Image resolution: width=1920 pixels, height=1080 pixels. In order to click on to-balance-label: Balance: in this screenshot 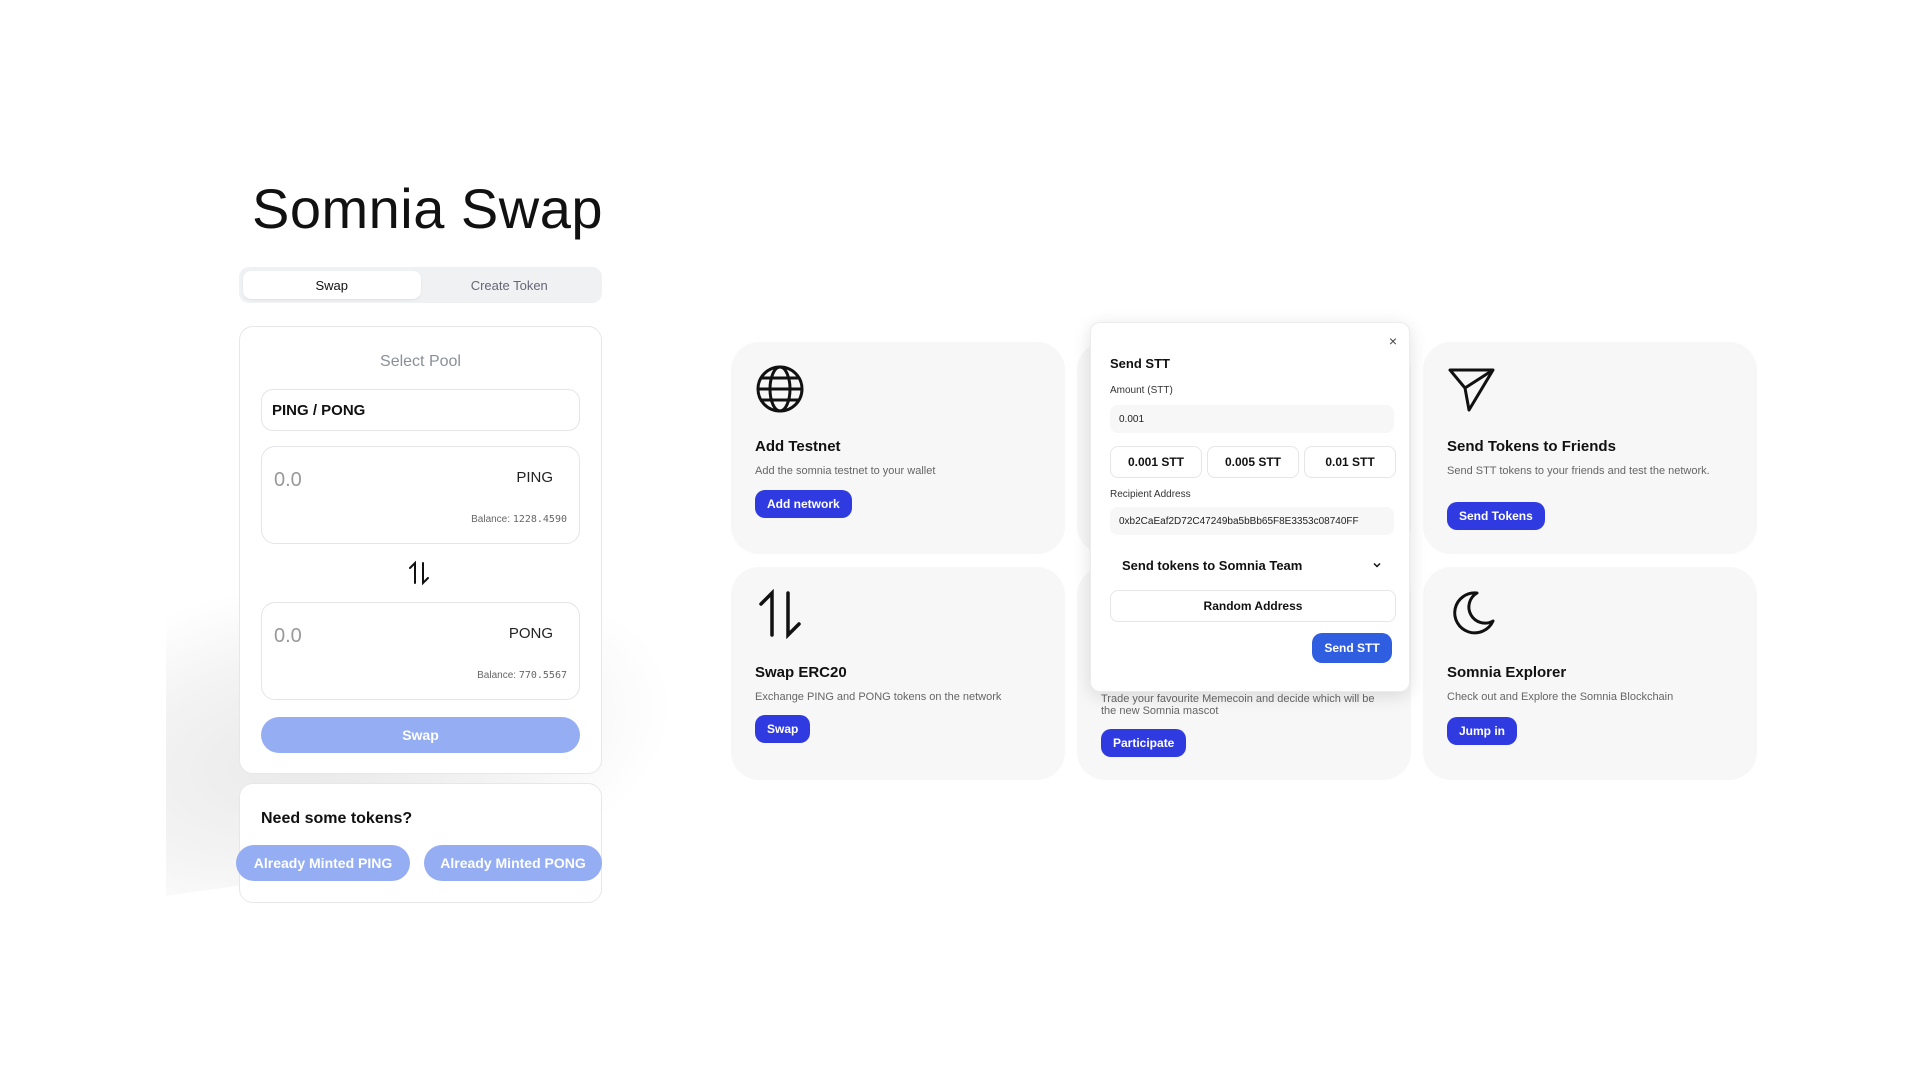, I will do `click(497, 675)`.